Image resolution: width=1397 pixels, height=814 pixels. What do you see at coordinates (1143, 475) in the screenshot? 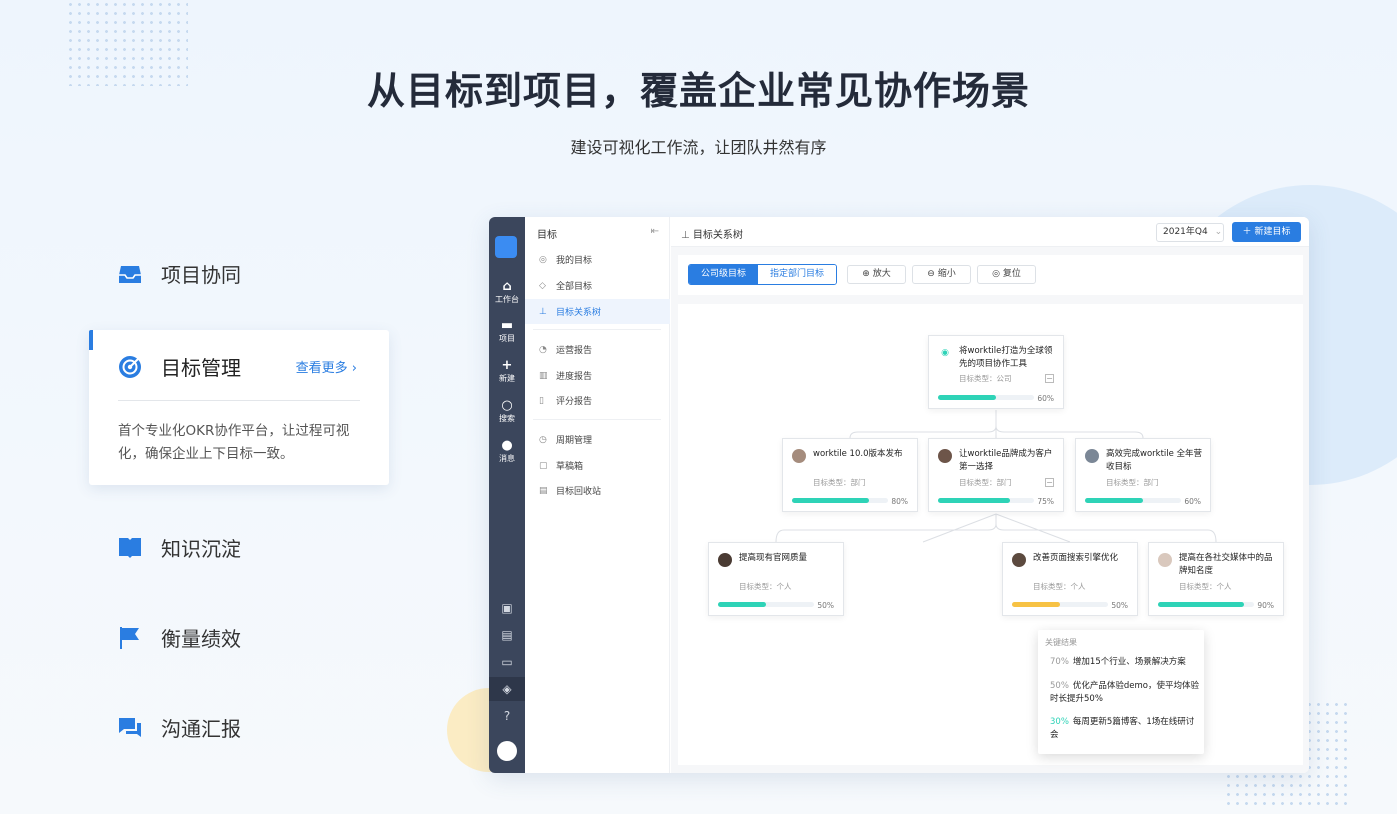
I see `goal-node: 高效完成worktile 全年营收目标 目标类型：部门 60%` at bounding box center [1143, 475].